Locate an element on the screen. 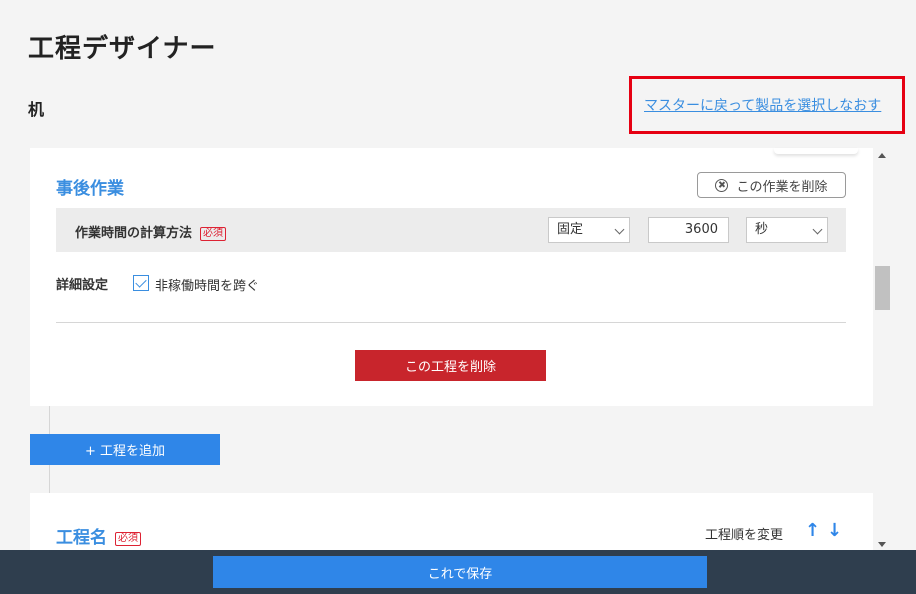 This screenshot has width=916, height=594. process-name-title: 工程名 必須 is located at coordinates (98, 535).